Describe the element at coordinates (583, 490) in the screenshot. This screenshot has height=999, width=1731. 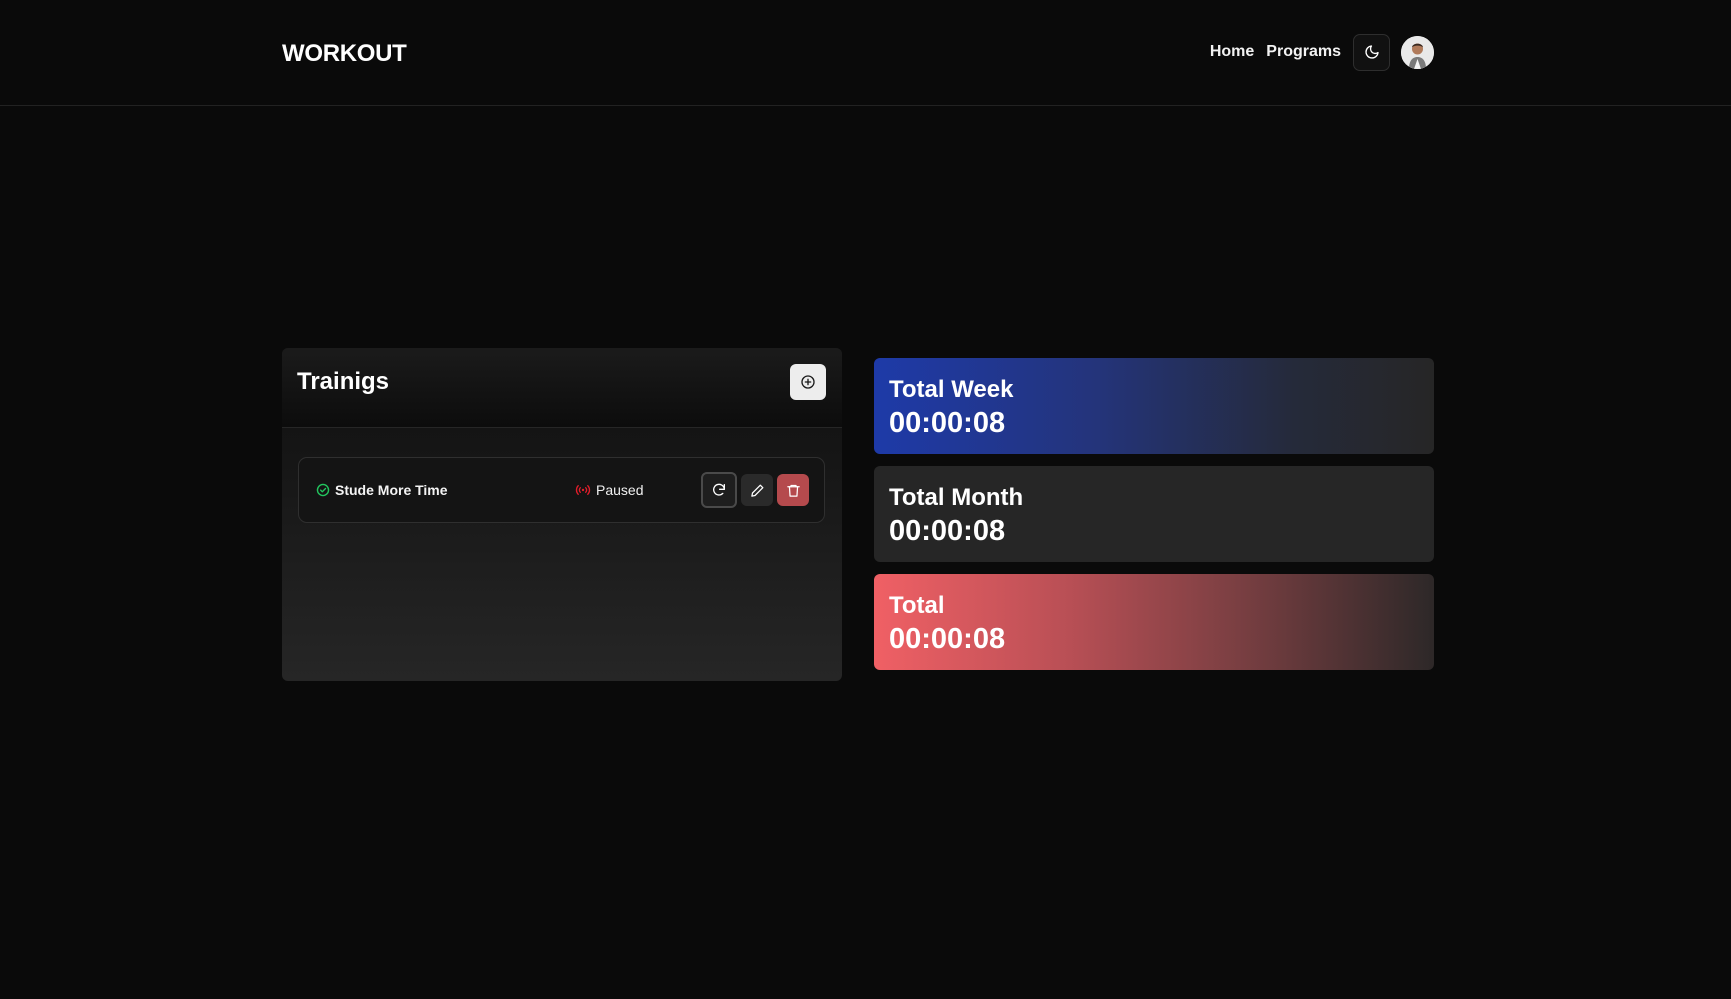
I see `broadcast-icon` at that location.